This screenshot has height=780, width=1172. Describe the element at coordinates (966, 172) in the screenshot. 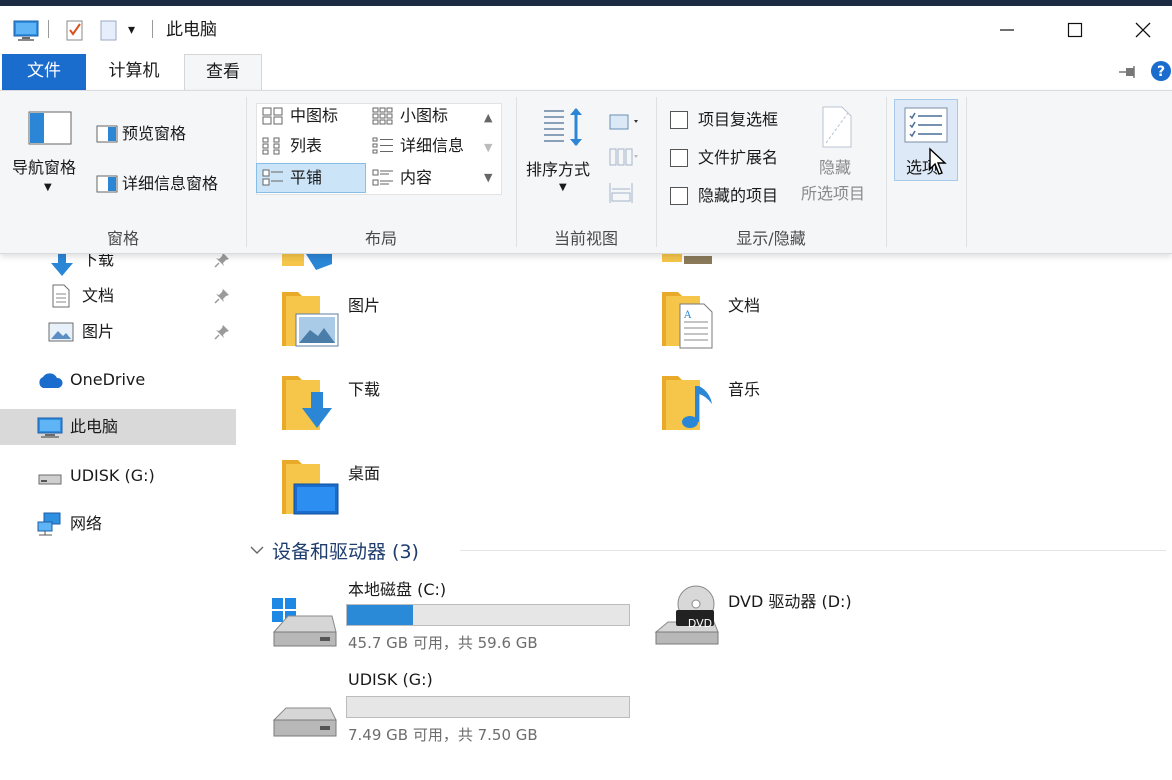

I see `group-separator` at that location.